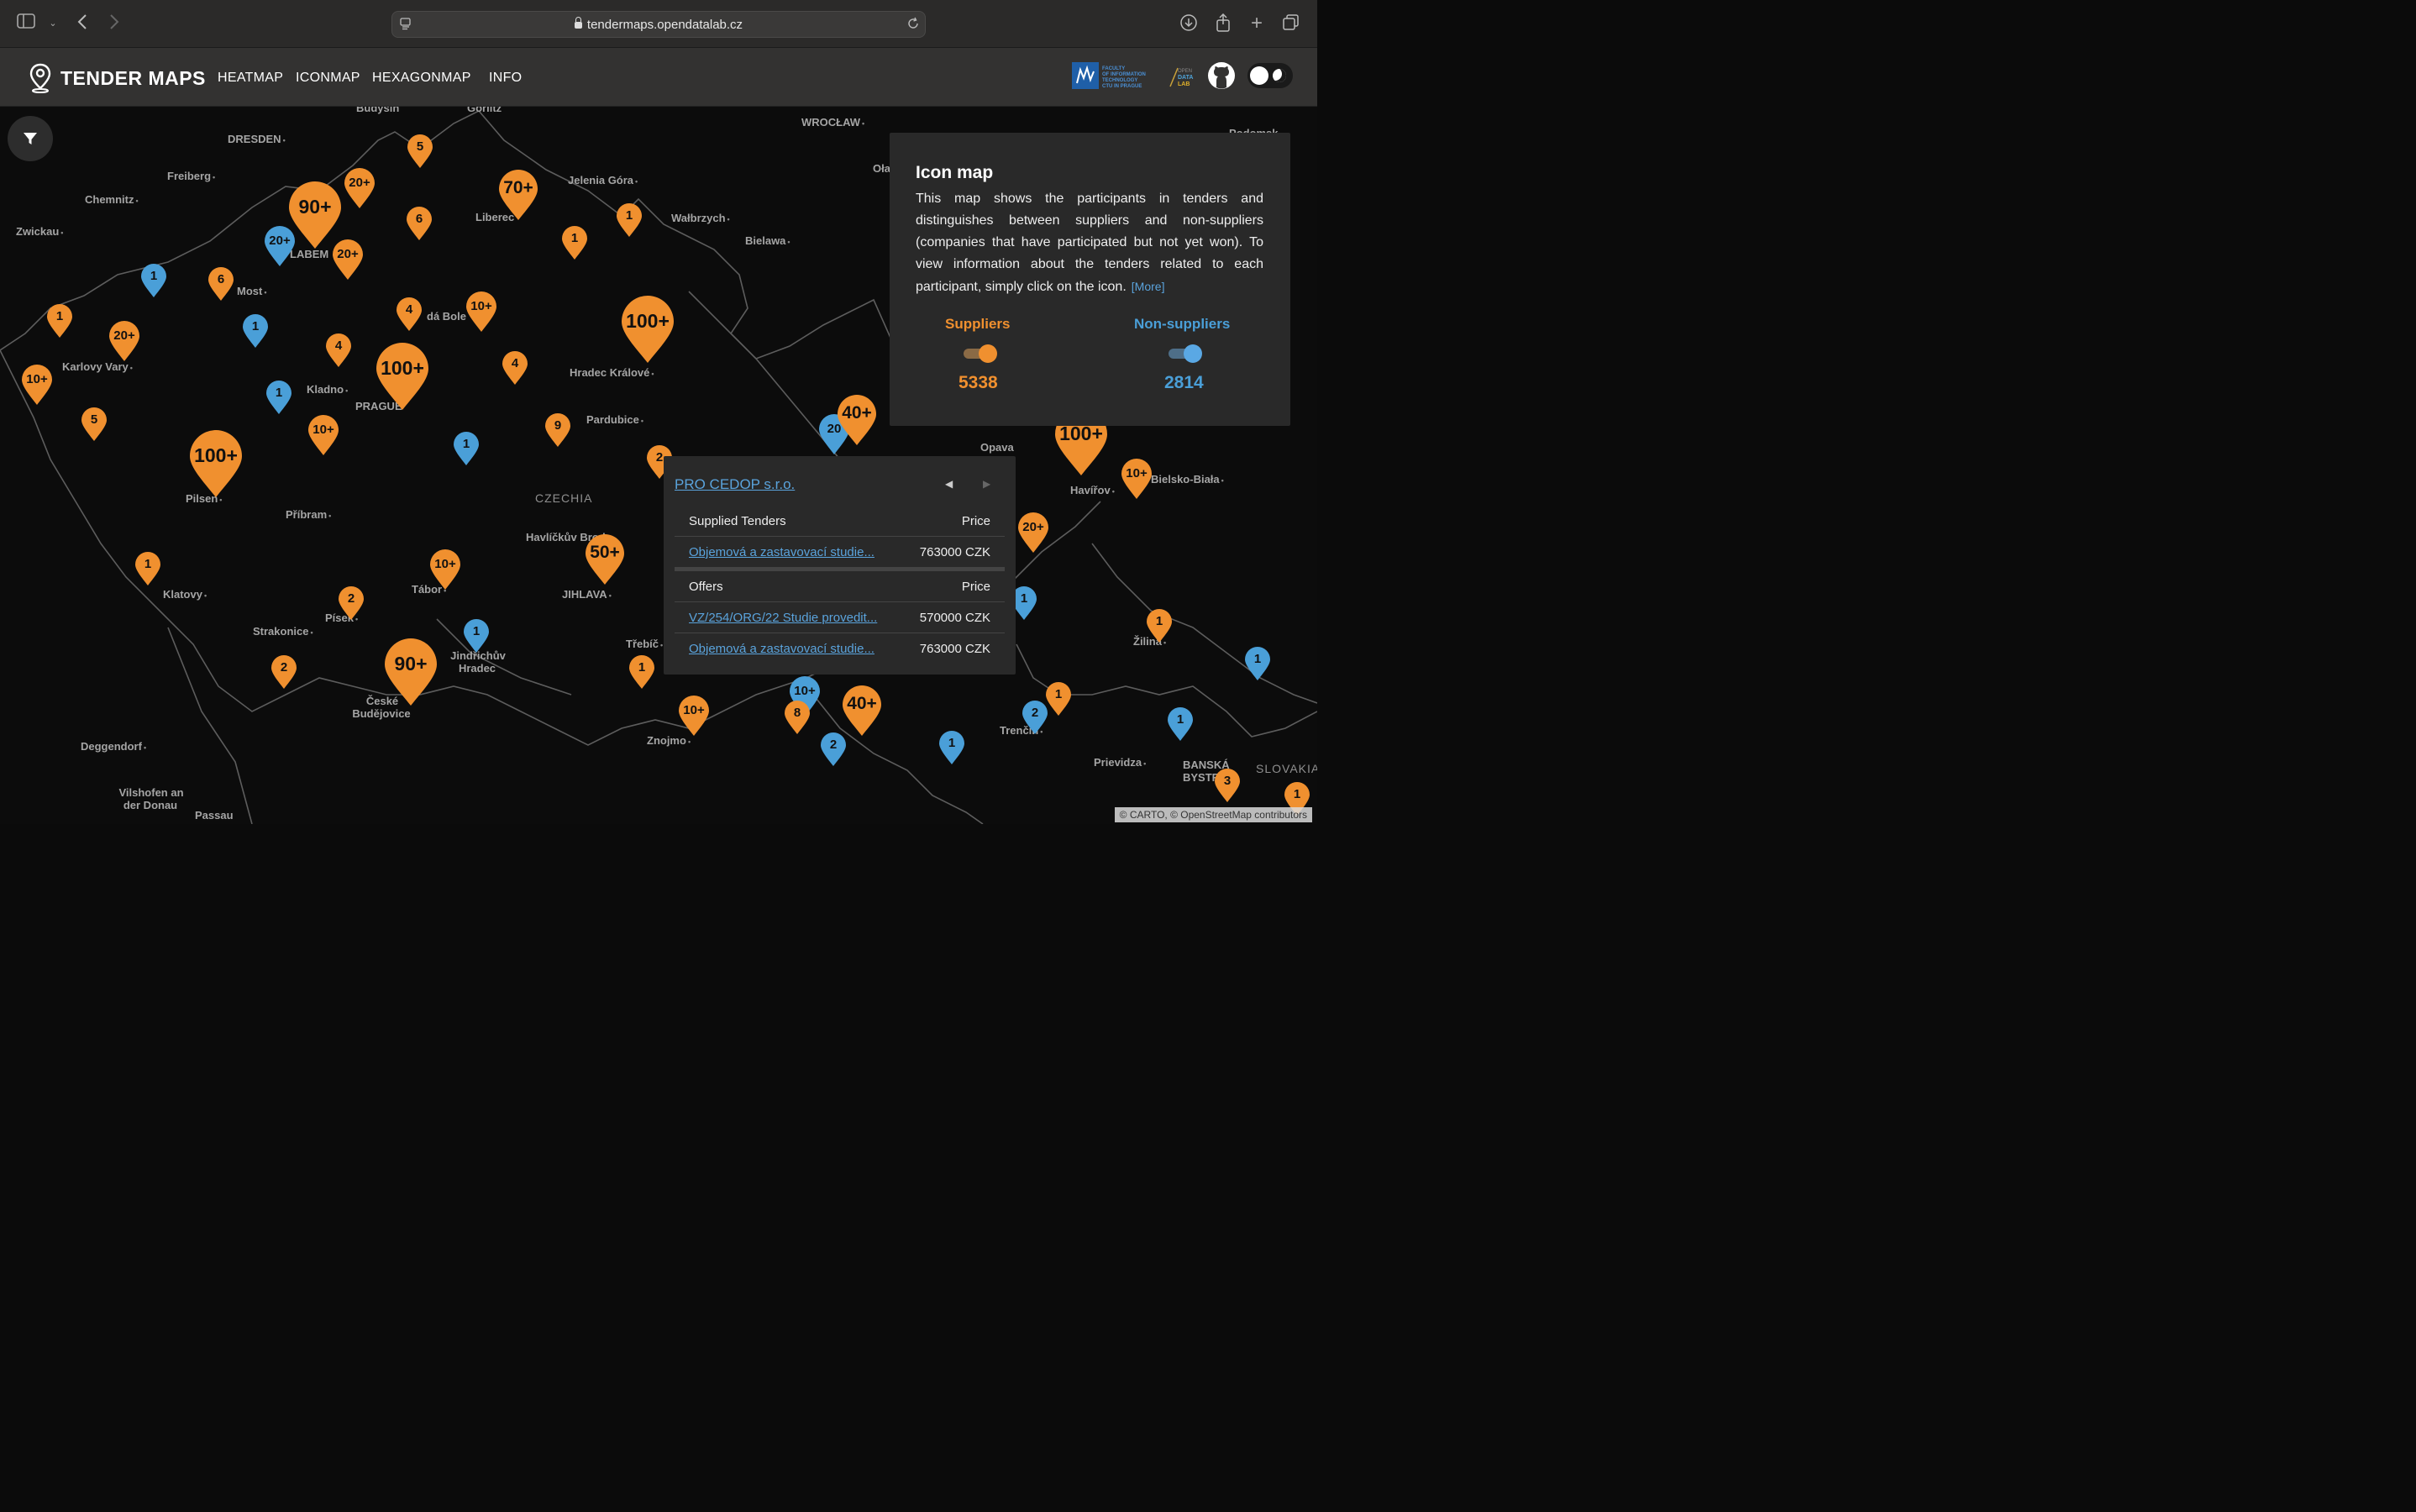  What do you see at coordinates (252, 291) in the screenshot?
I see `city-label: Most` at bounding box center [252, 291].